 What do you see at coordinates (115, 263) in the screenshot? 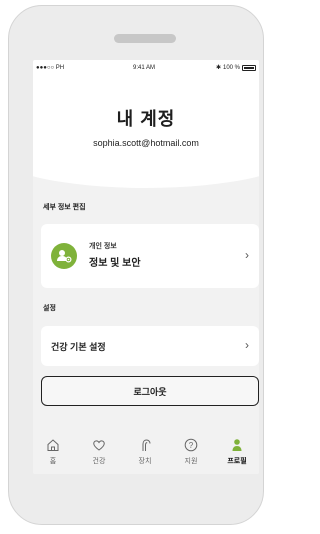
I see `personal-info-label: 정보 및 보안` at bounding box center [115, 263].